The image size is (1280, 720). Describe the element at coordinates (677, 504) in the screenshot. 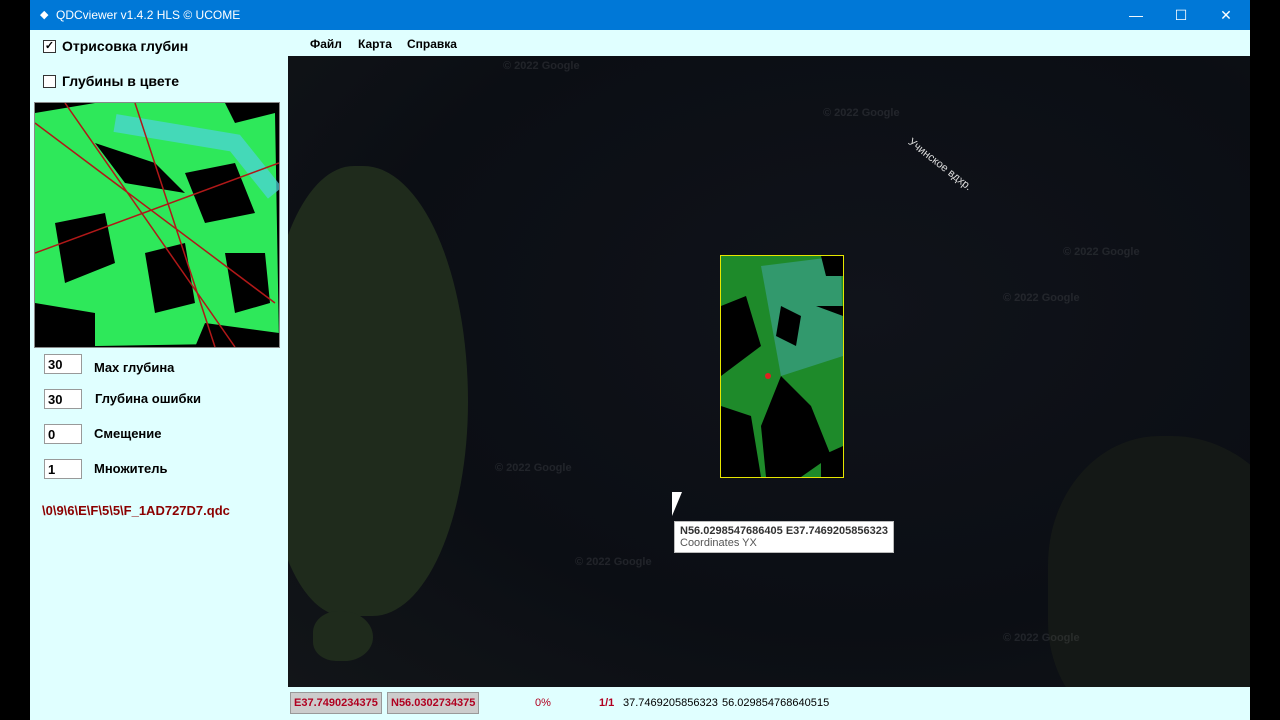

I see `mouse-cursor-icon` at that location.